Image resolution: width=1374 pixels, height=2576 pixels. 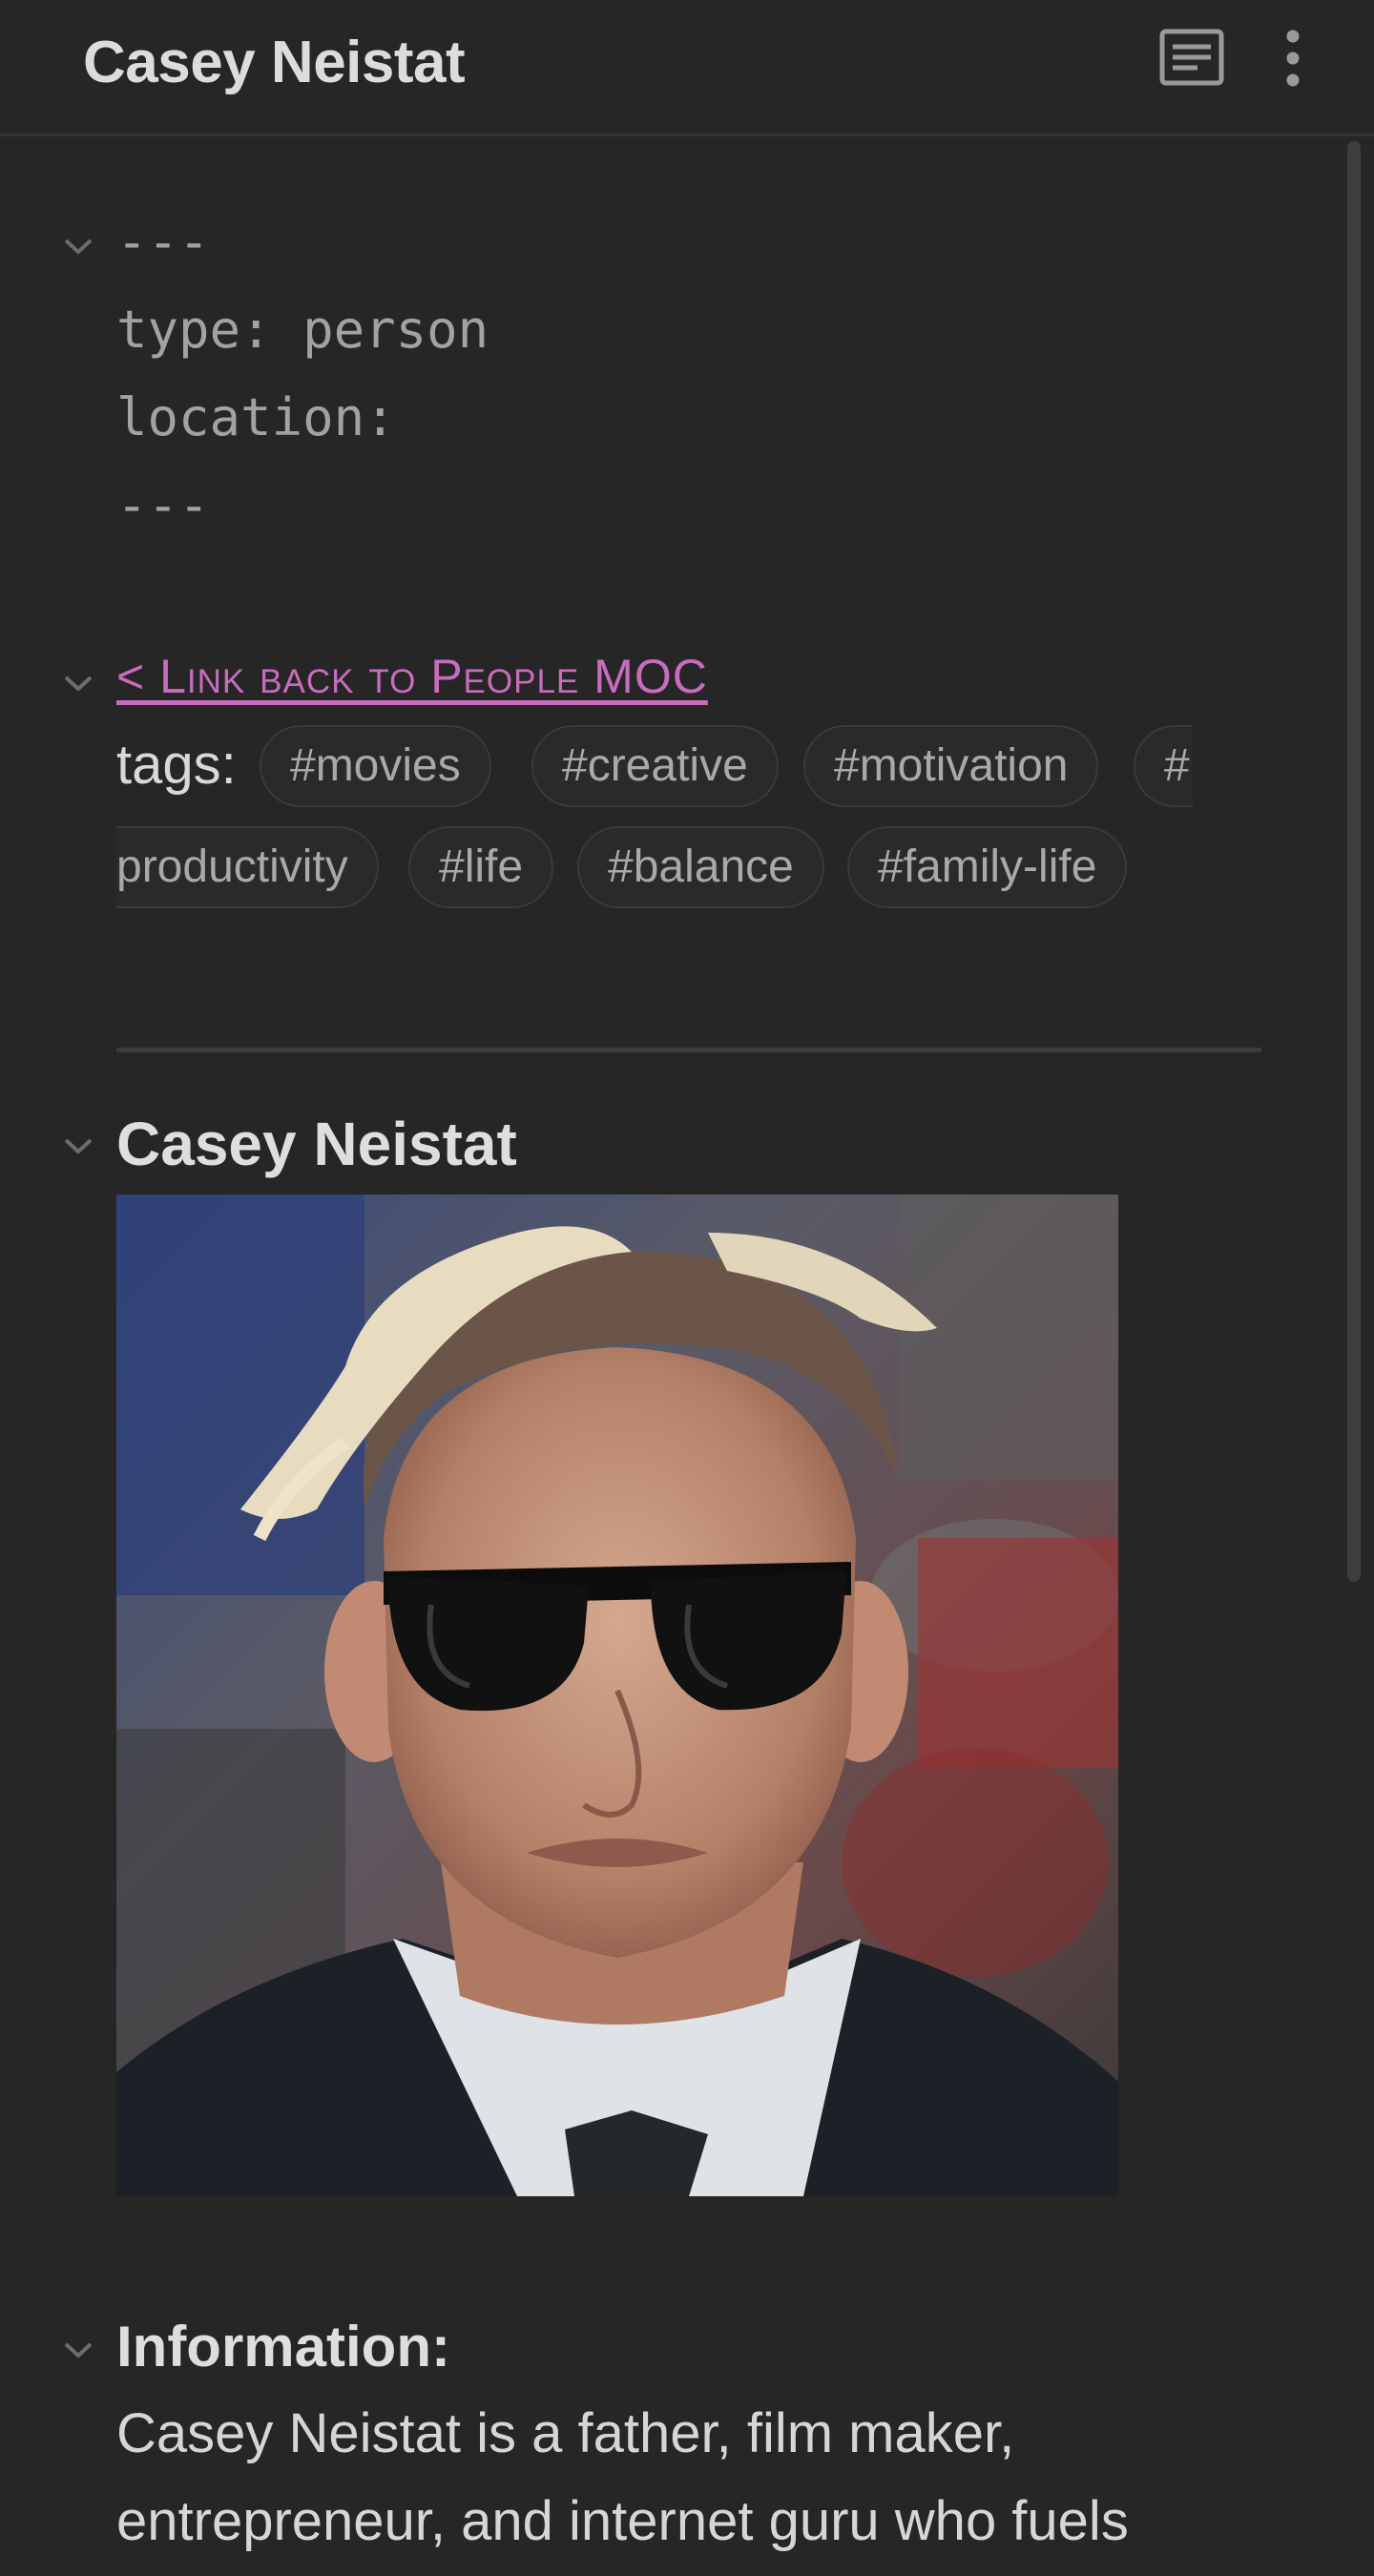 What do you see at coordinates (951, 766) in the screenshot?
I see `tag-motivation: #motivation` at bounding box center [951, 766].